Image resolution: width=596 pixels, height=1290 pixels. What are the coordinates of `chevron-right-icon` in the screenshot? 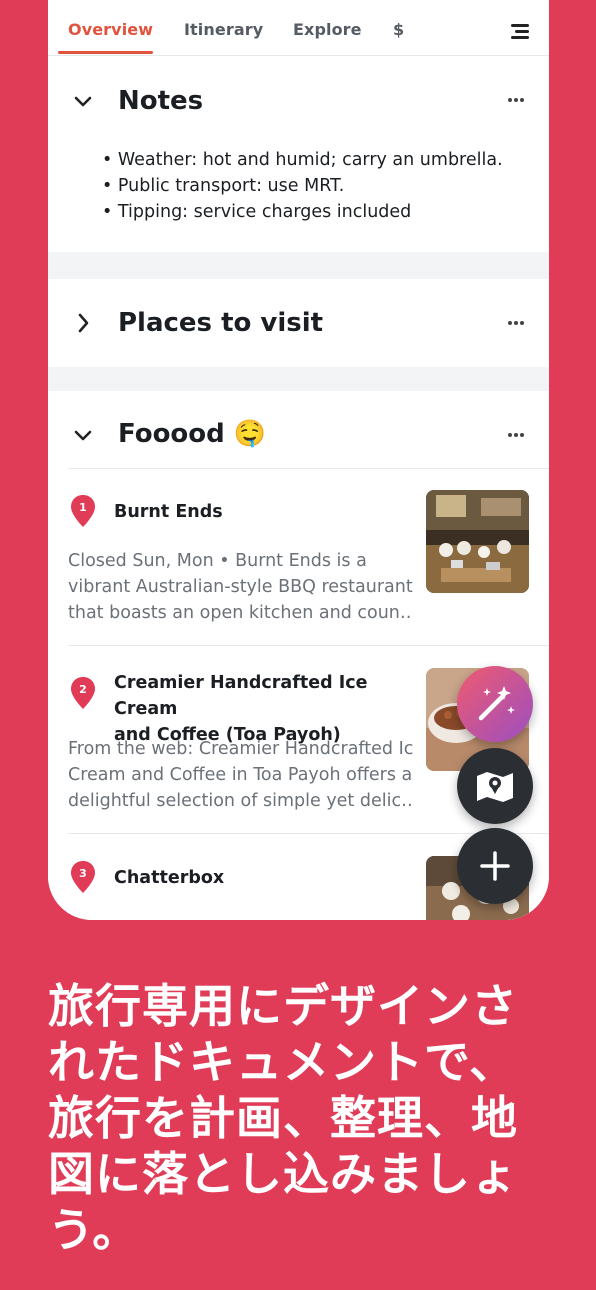 It's located at (83, 323).